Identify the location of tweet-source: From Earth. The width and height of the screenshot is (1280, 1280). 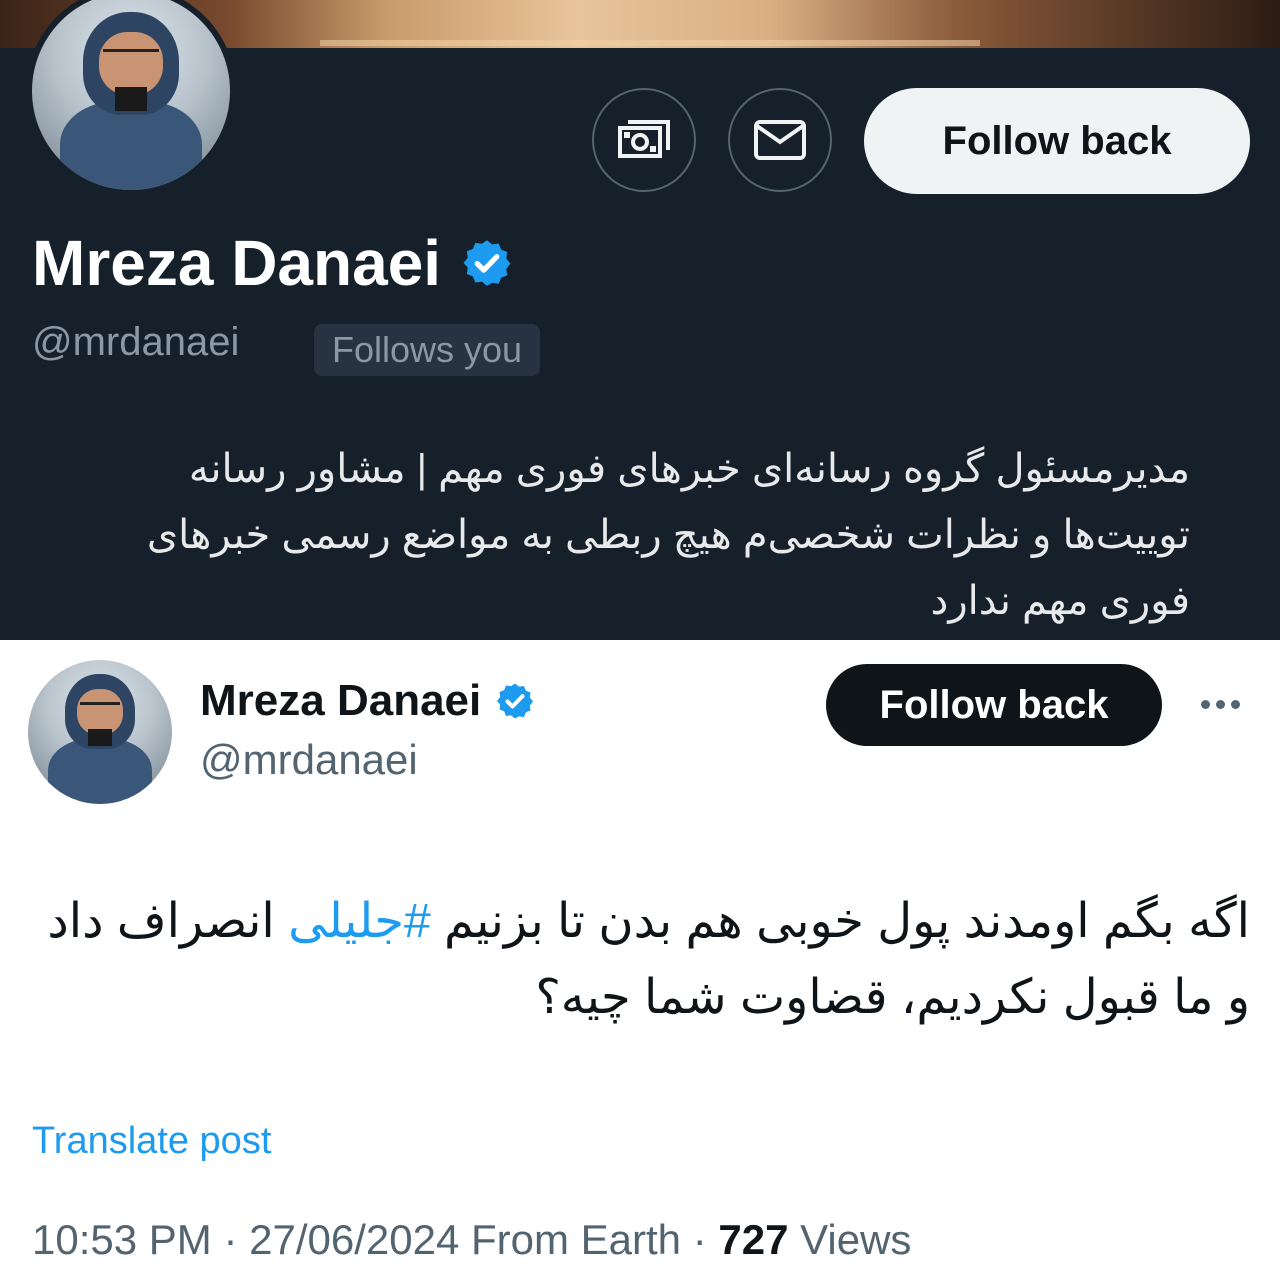
(576, 1239).